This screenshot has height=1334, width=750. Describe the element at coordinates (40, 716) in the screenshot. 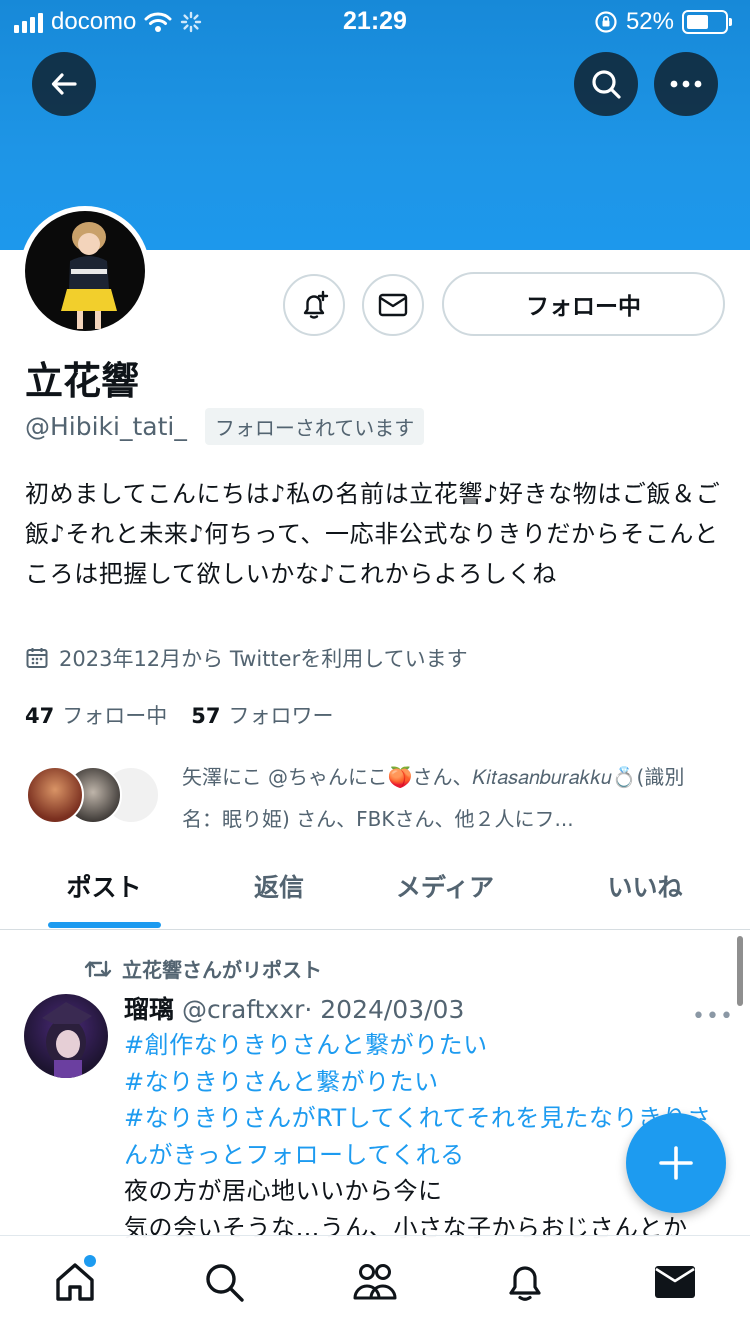

I see `following-count: 47` at that location.